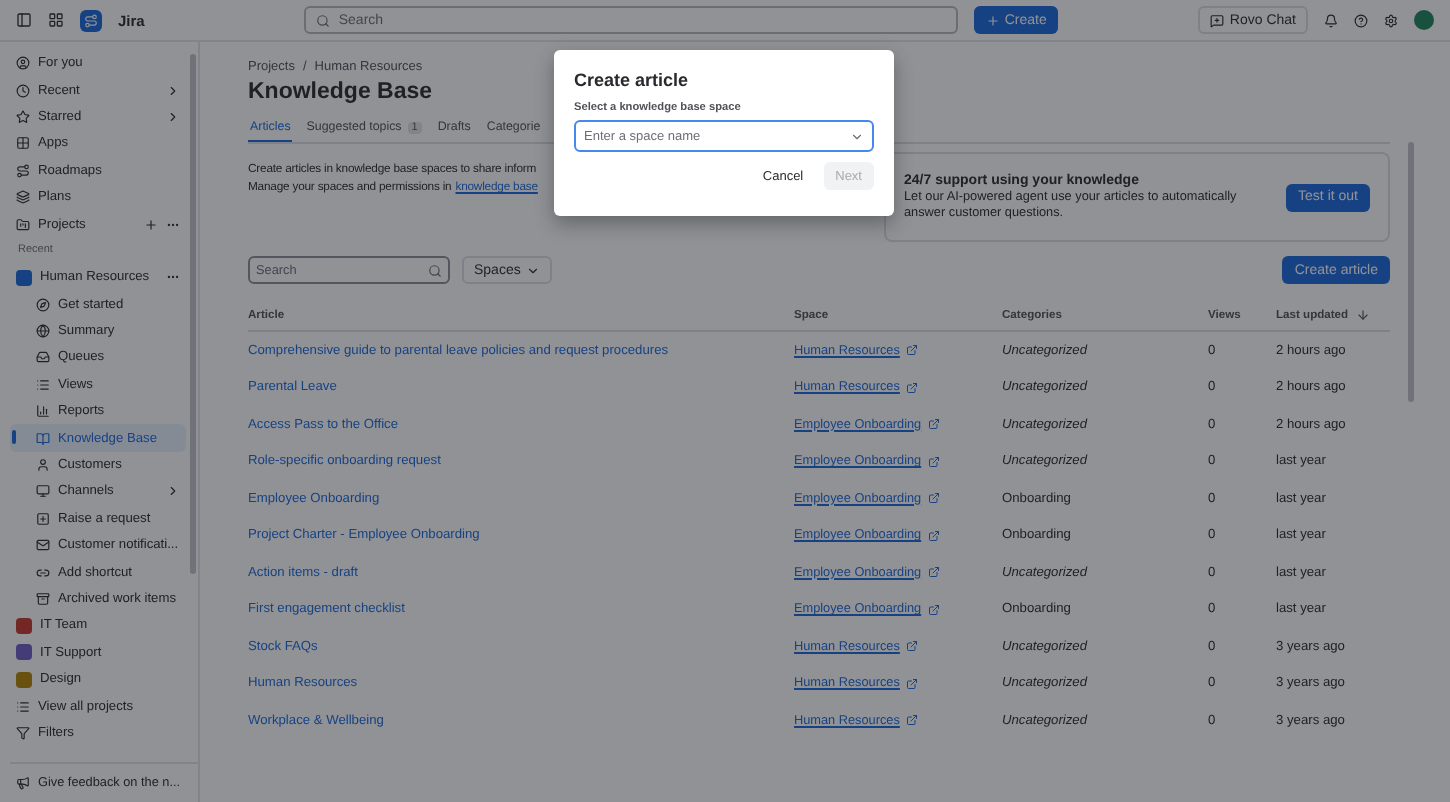  What do you see at coordinates (23, 197) in the screenshot?
I see `layers-icon` at bounding box center [23, 197].